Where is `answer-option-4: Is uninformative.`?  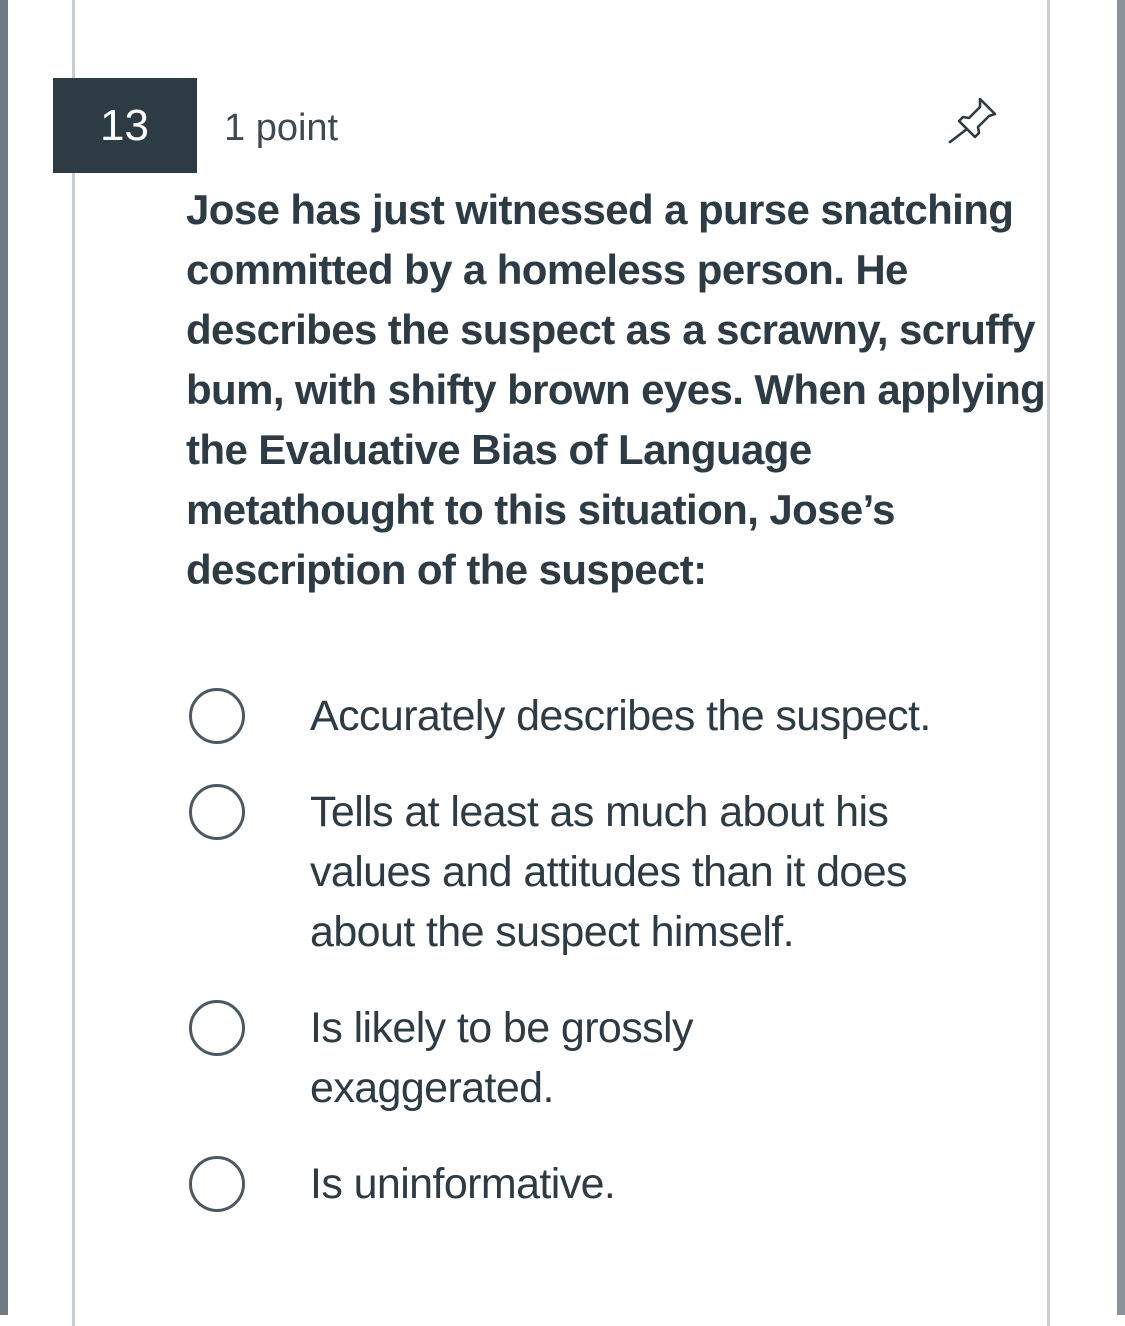 answer-option-4: Is uninformative. is located at coordinates (616, 1184).